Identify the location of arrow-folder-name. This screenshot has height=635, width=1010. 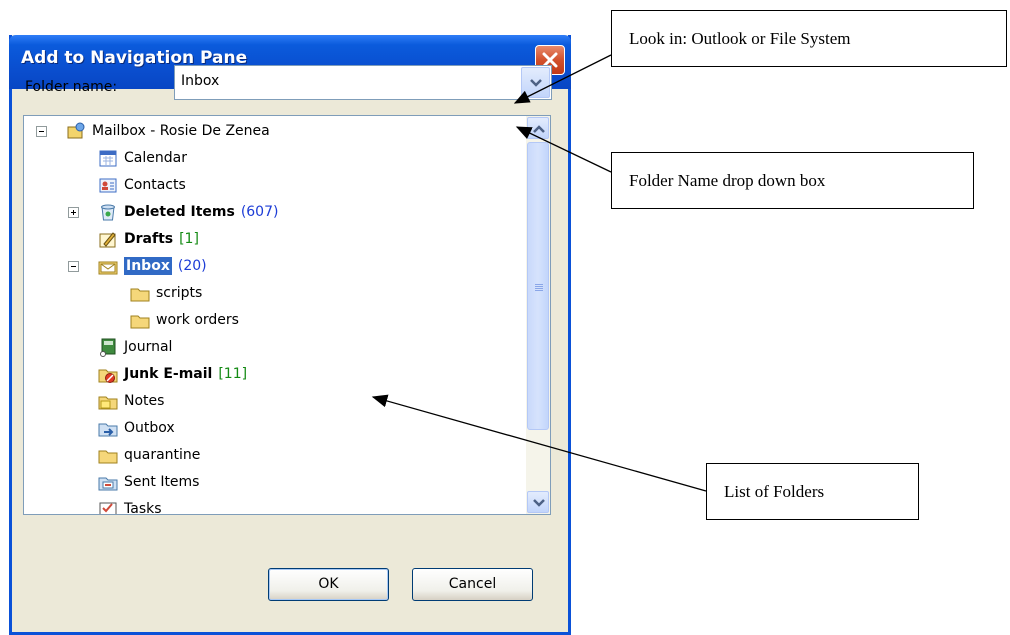
(563, 149).